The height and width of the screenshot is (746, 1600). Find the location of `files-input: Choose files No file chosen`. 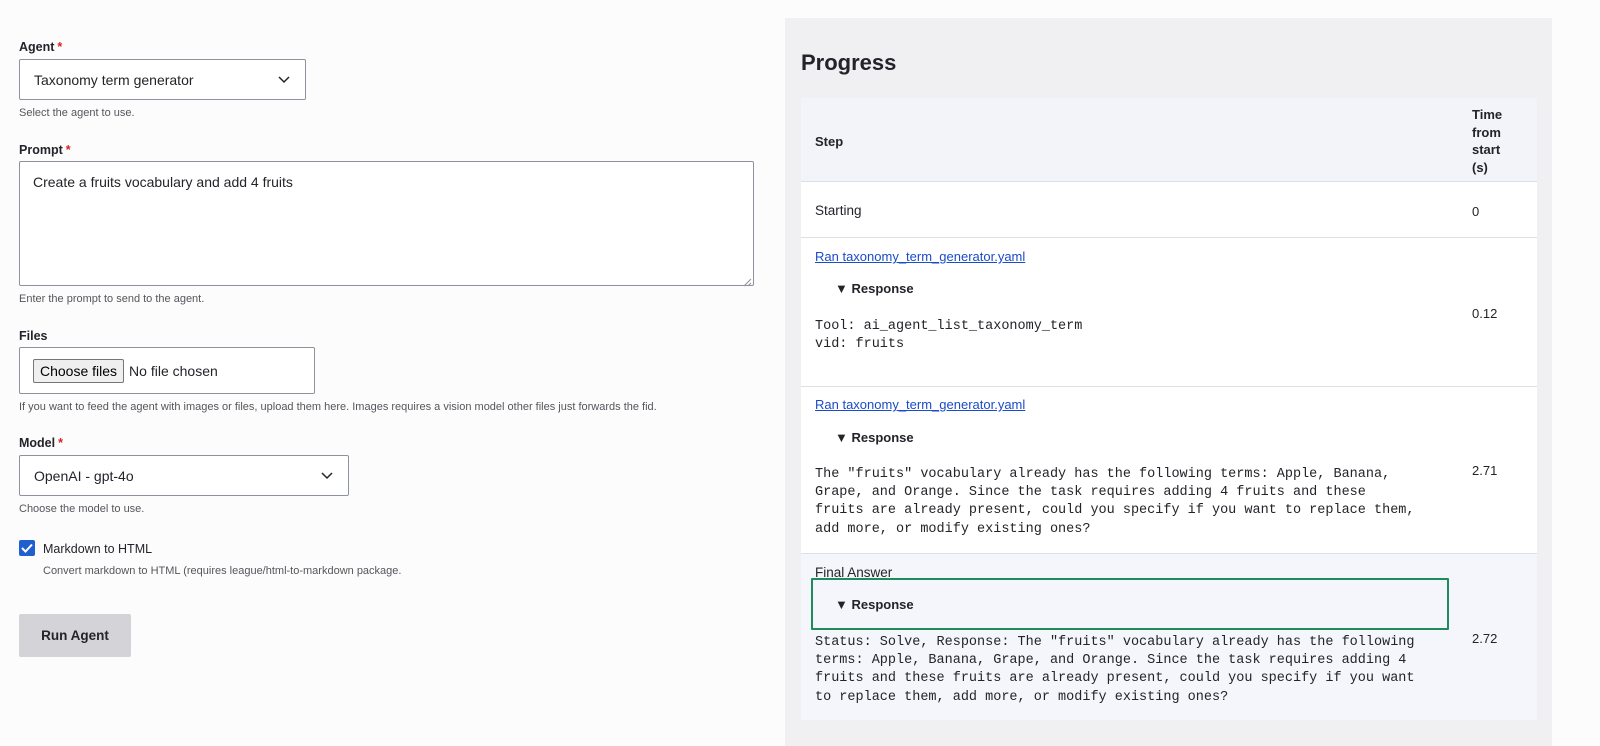

files-input: Choose files No file chosen is located at coordinates (167, 370).